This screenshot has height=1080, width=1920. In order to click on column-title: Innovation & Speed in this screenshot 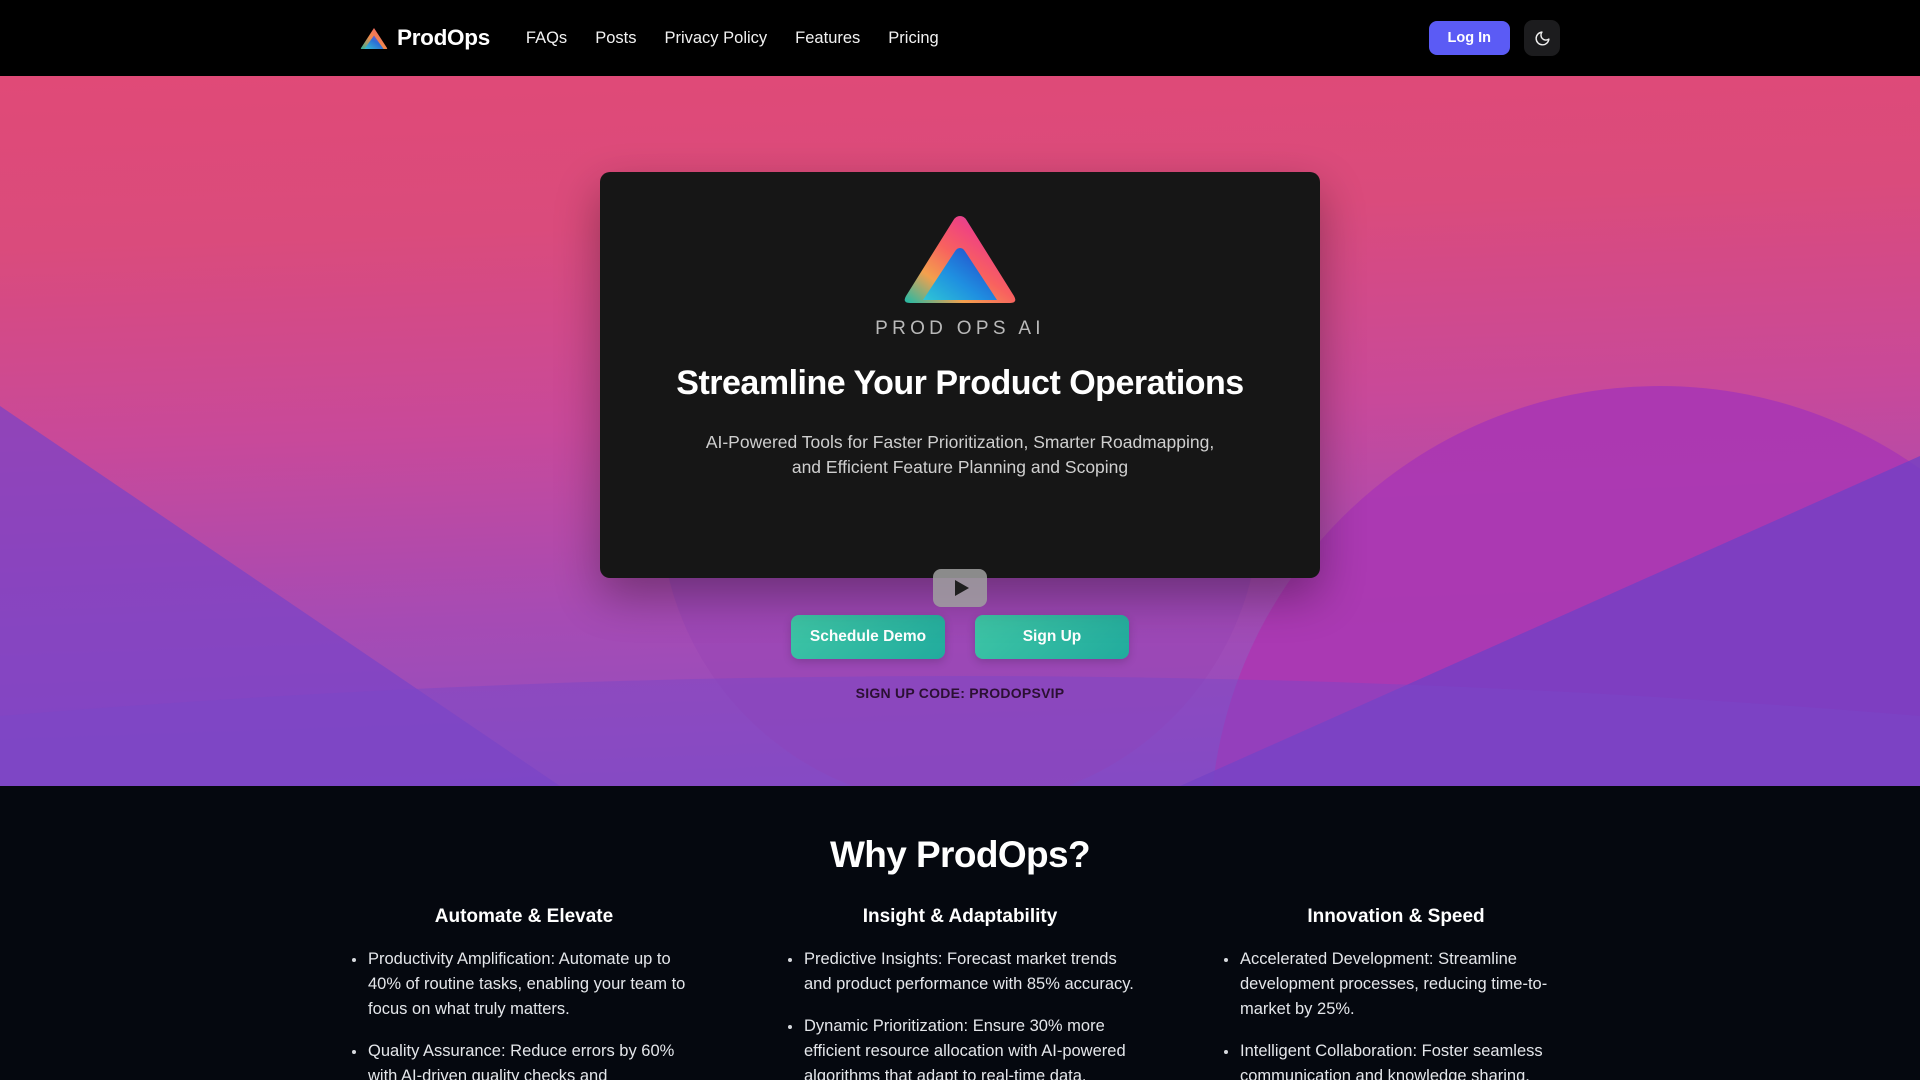, I will do `click(1396, 916)`.